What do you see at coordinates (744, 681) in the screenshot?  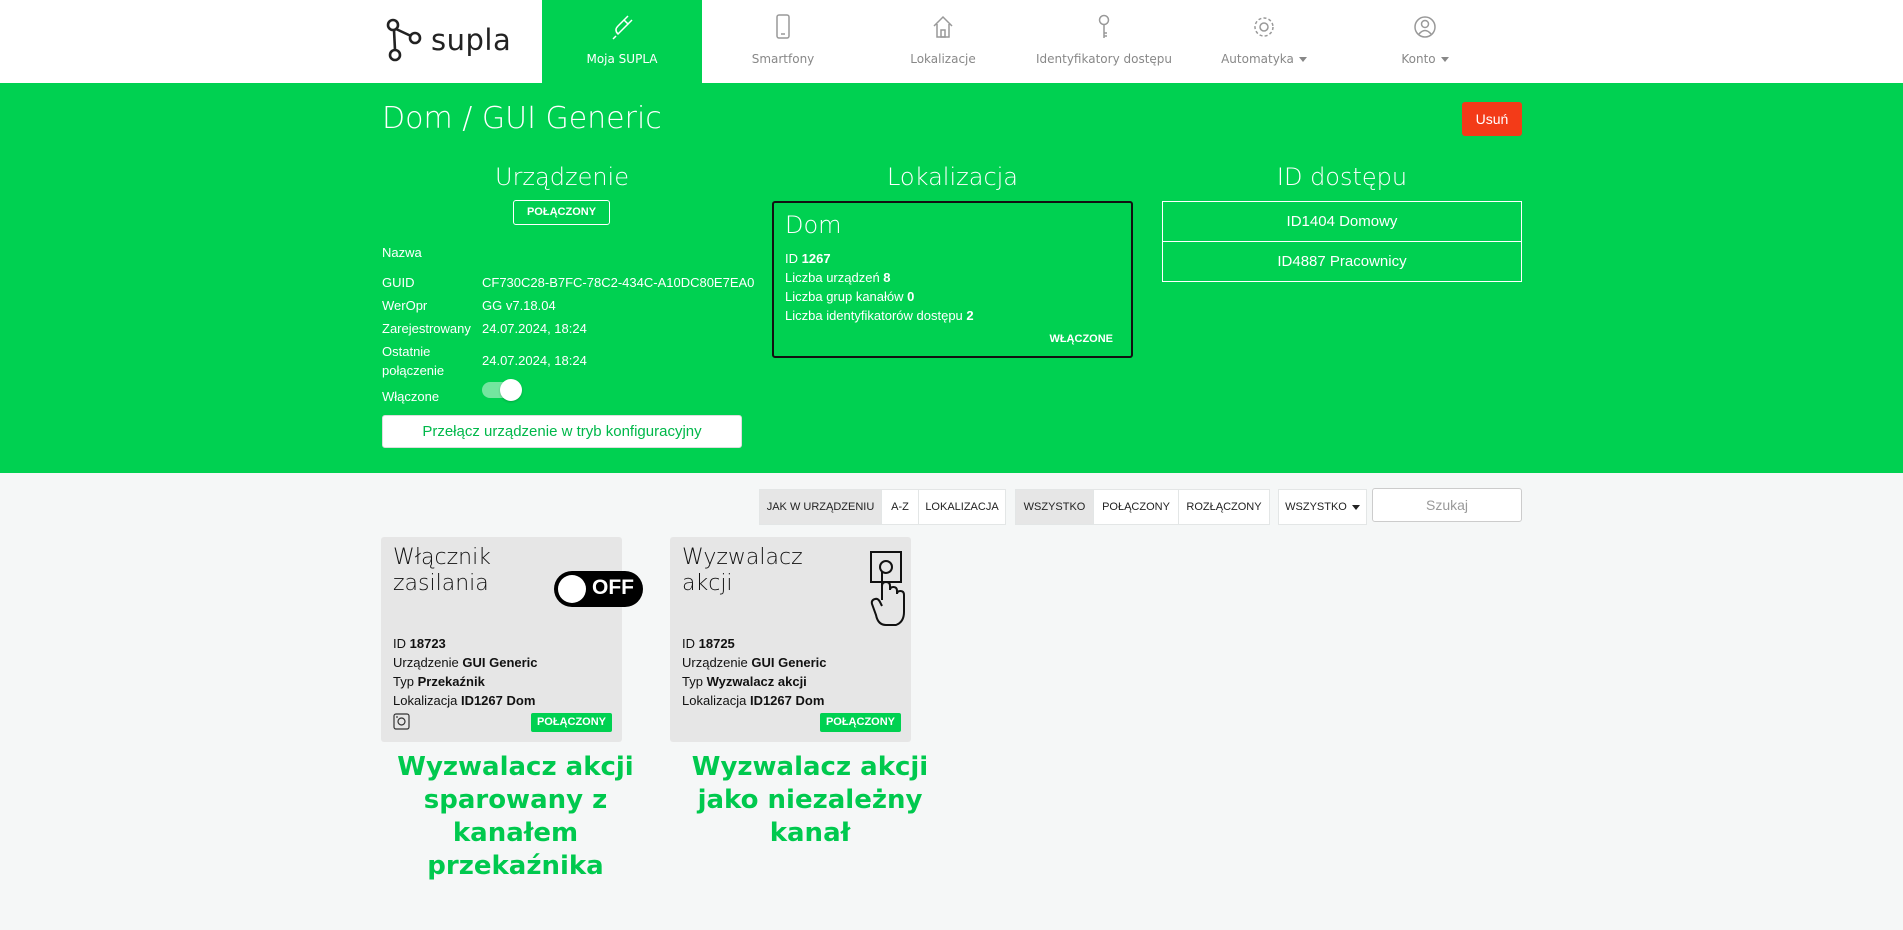 I see `channel-type-line: Typ Wyzwalacz akcji` at bounding box center [744, 681].